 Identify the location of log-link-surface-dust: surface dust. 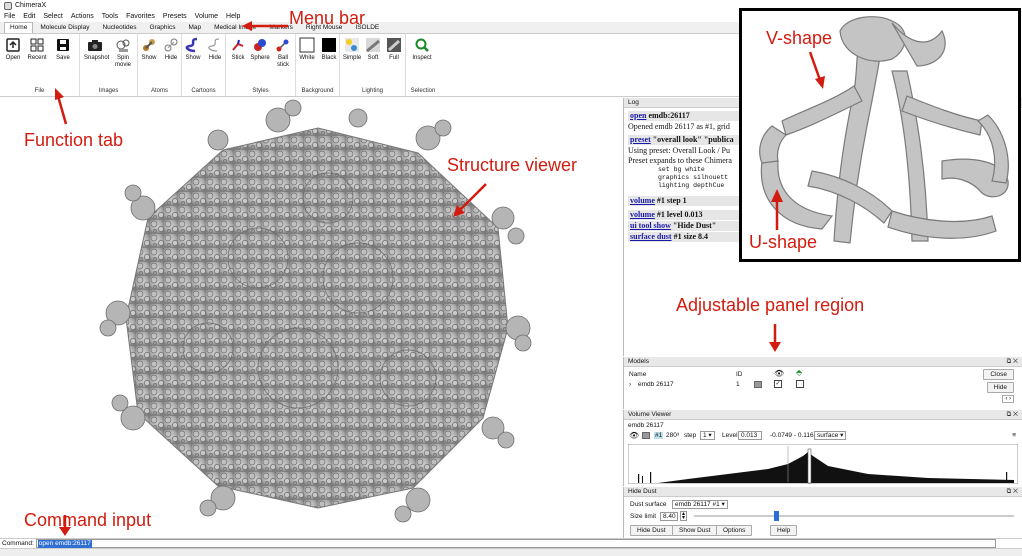
(651, 236).